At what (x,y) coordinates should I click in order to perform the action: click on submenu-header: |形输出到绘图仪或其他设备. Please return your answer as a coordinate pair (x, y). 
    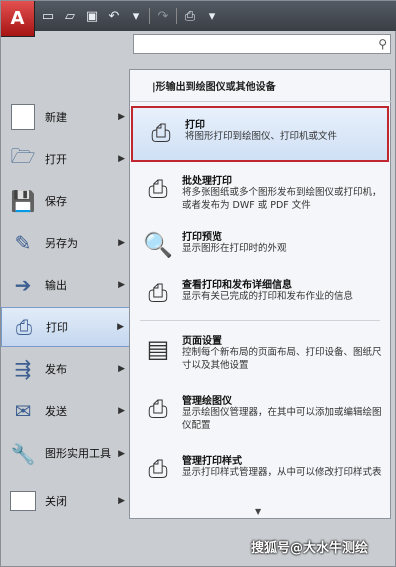
    Looking at the image, I should click on (261, 86).